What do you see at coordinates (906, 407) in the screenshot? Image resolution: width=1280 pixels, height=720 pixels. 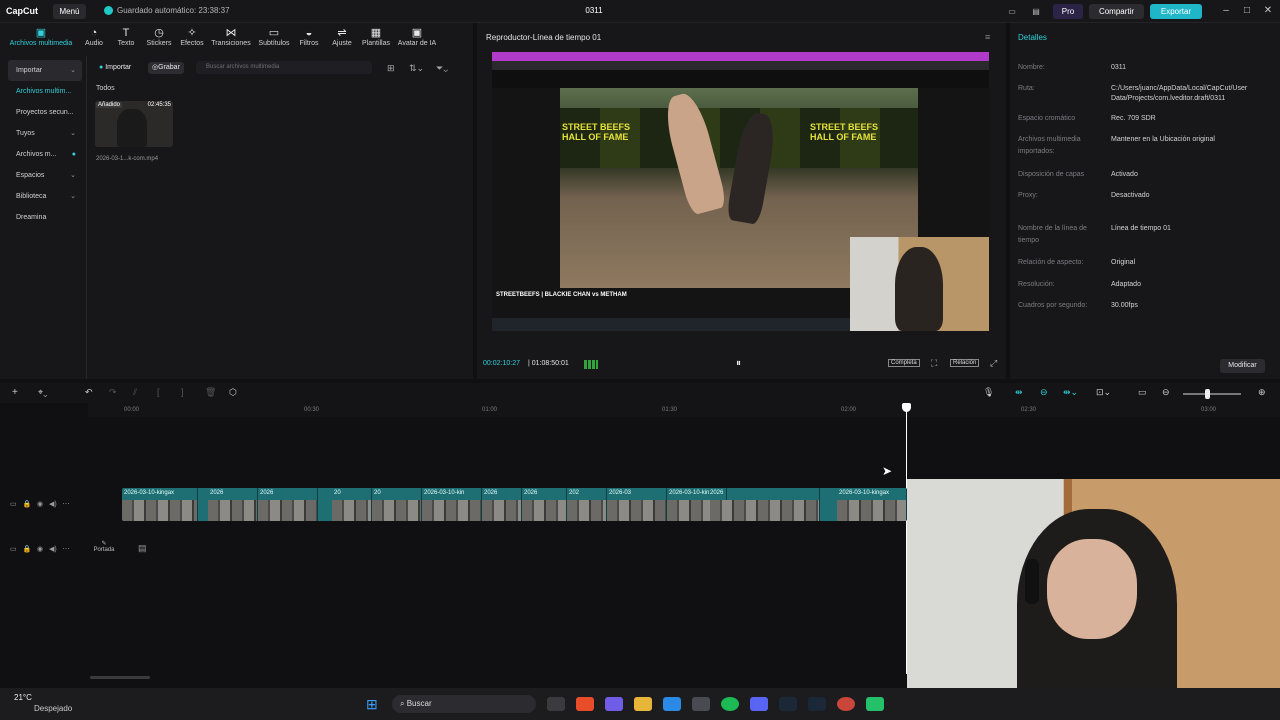 I see `playhead-handle` at bounding box center [906, 407].